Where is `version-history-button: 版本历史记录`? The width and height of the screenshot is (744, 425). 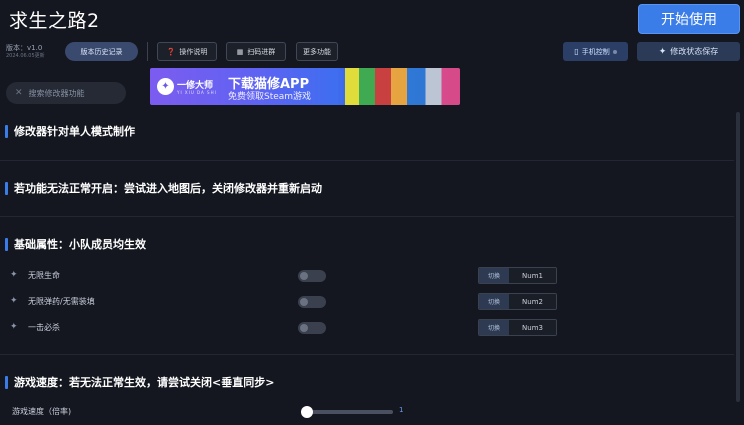 version-history-button: 版本历史记录 is located at coordinates (101, 51).